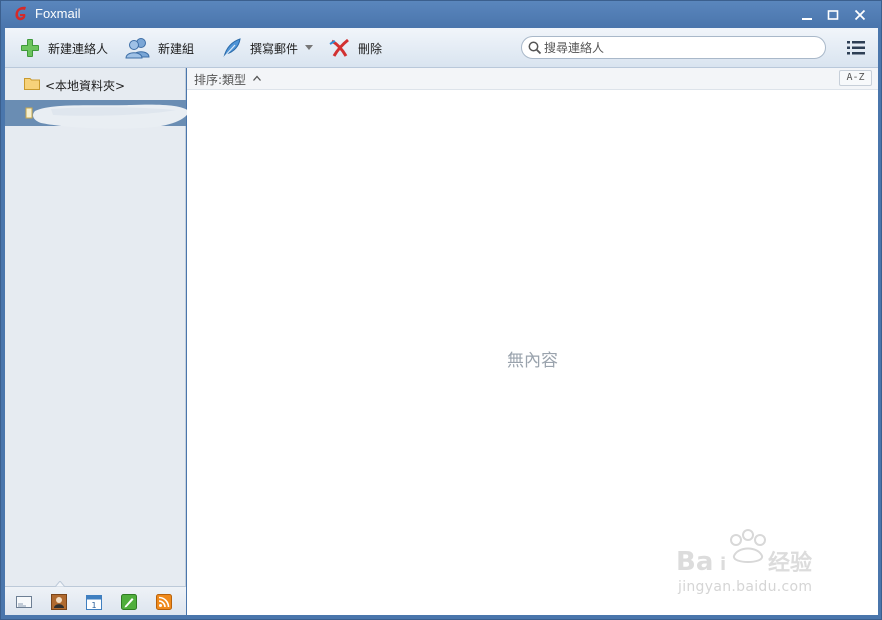 The height and width of the screenshot is (620, 882). I want to click on new-group-button: 新建組, so click(159, 48).